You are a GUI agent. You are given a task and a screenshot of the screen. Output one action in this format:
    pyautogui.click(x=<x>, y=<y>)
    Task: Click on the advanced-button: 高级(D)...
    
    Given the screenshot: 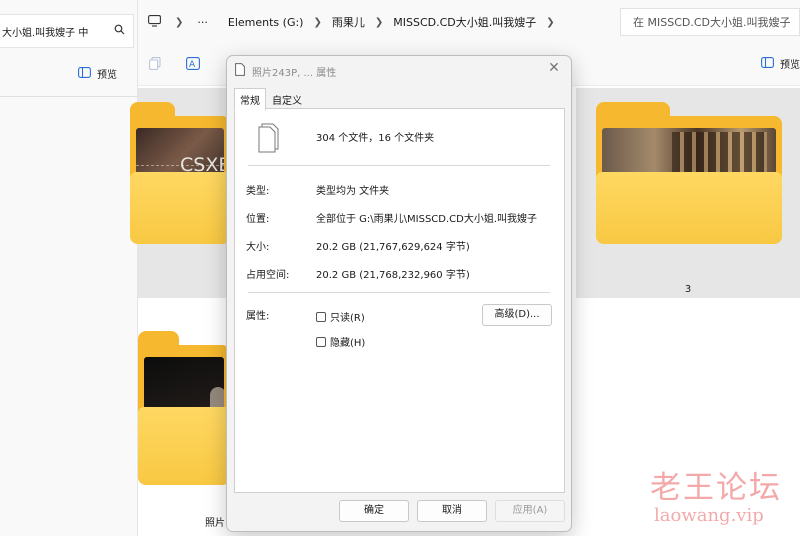 What is the action you would take?
    pyautogui.click(x=517, y=315)
    